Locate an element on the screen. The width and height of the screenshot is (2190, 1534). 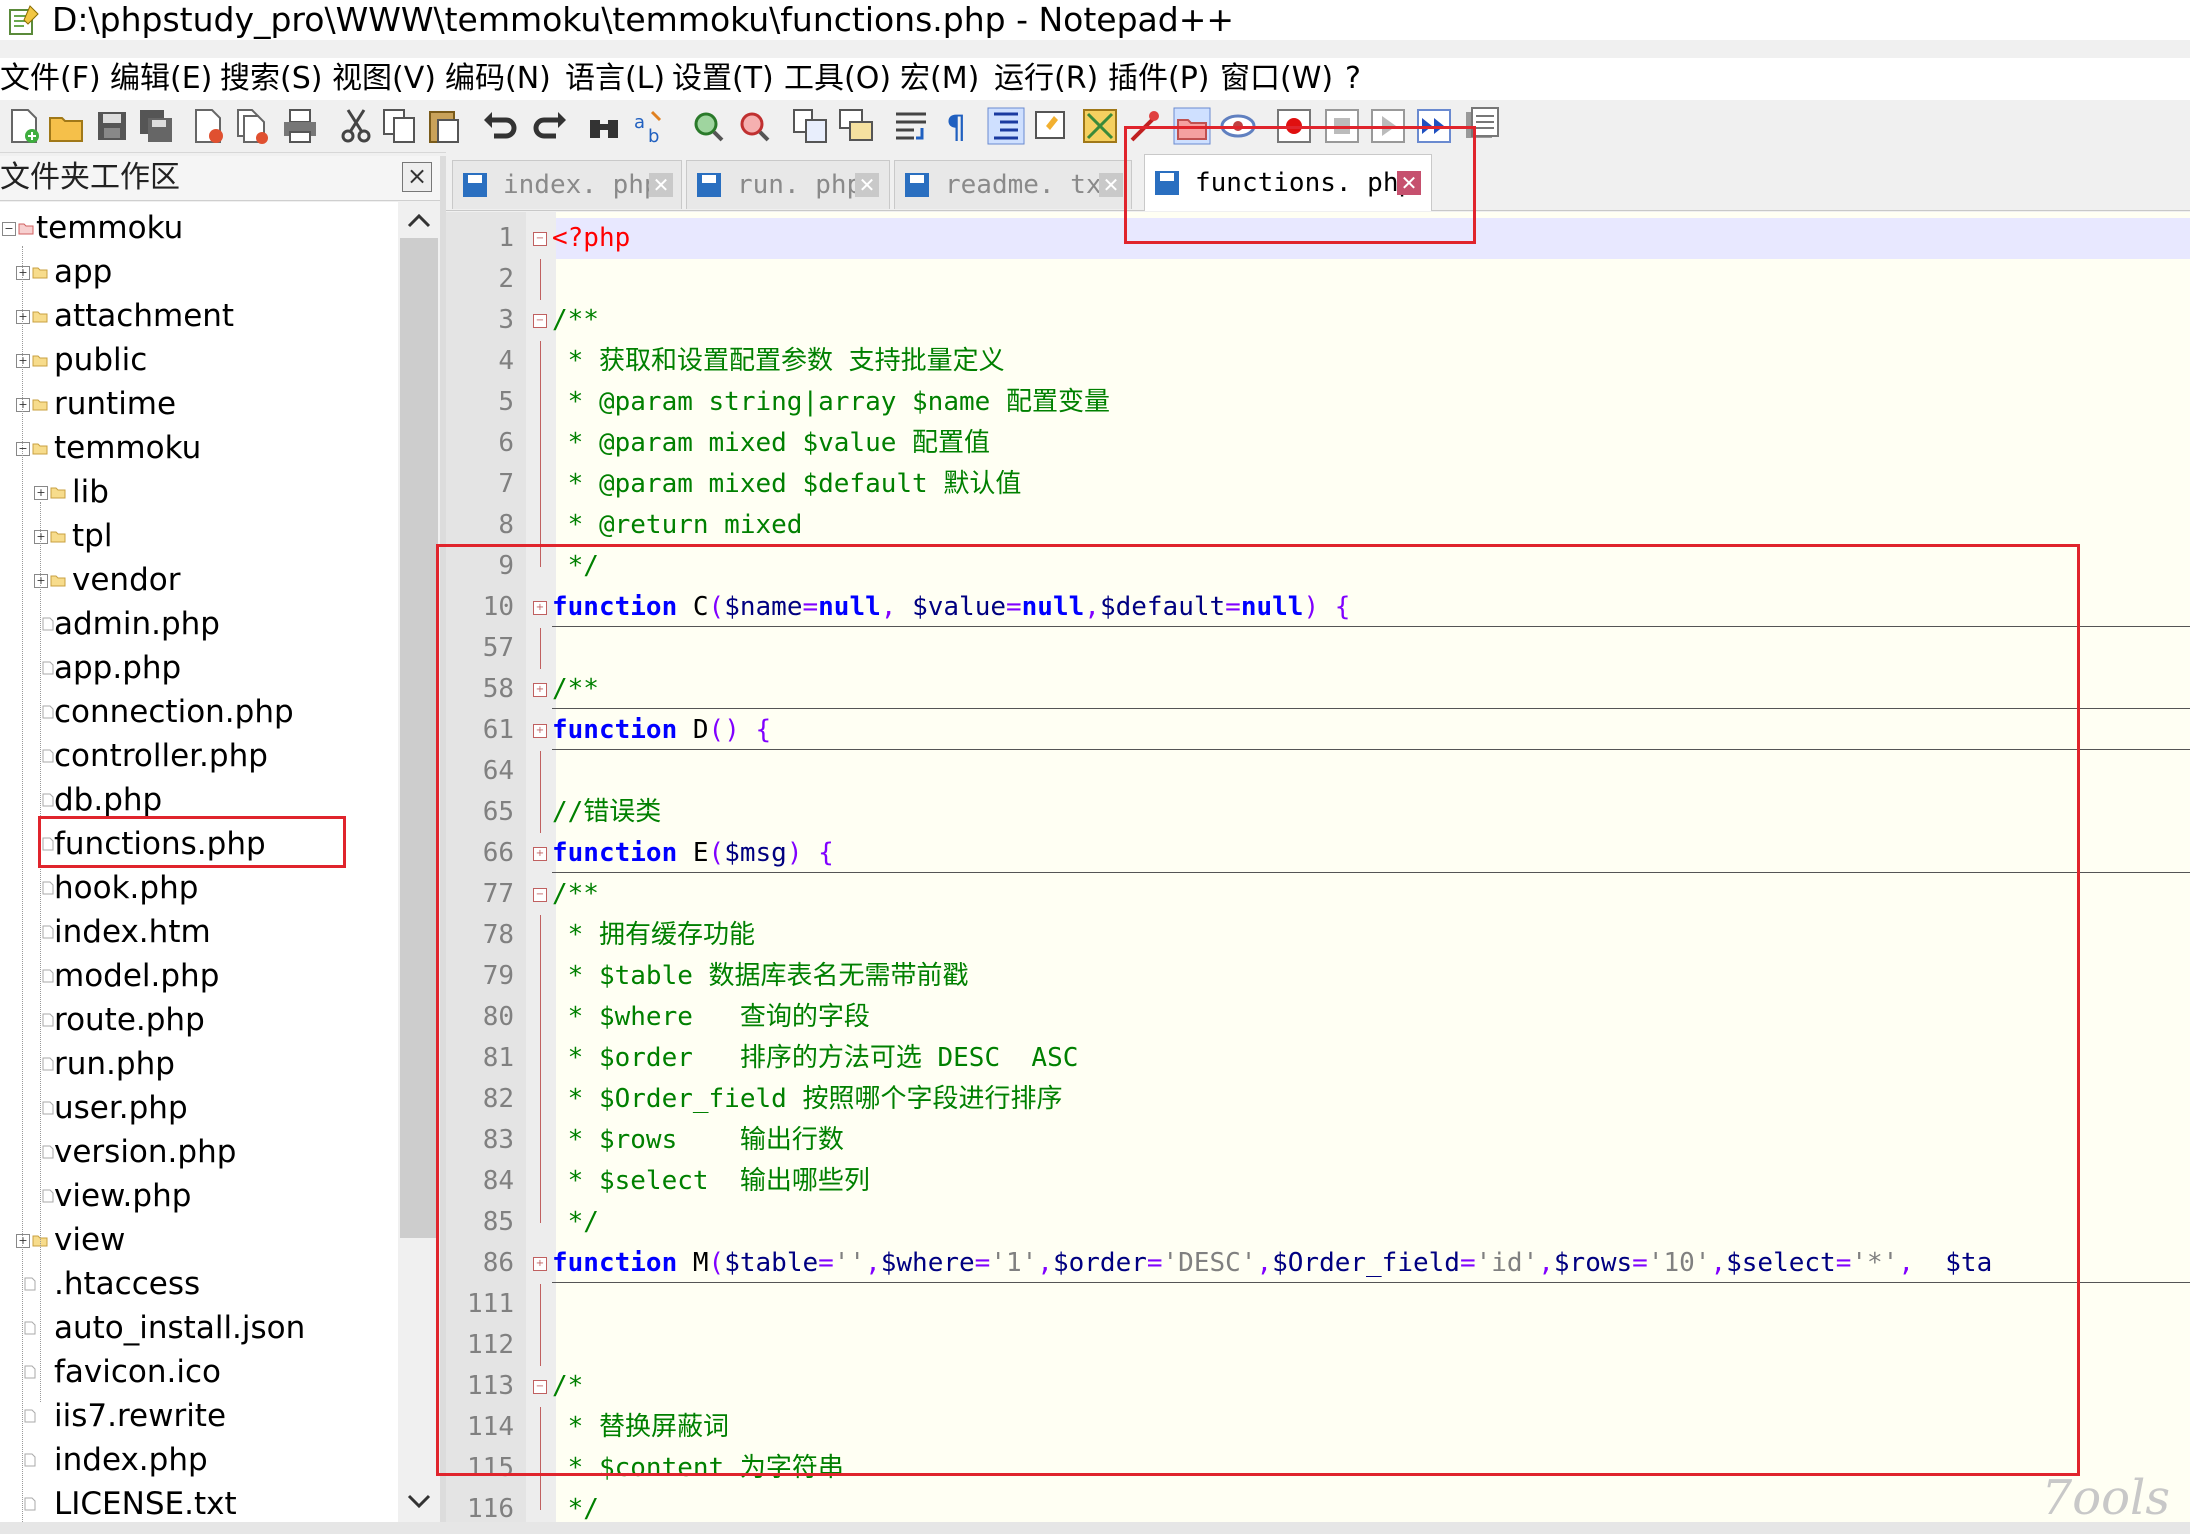
tree-item: index.htm is located at coordinates (132, 932).